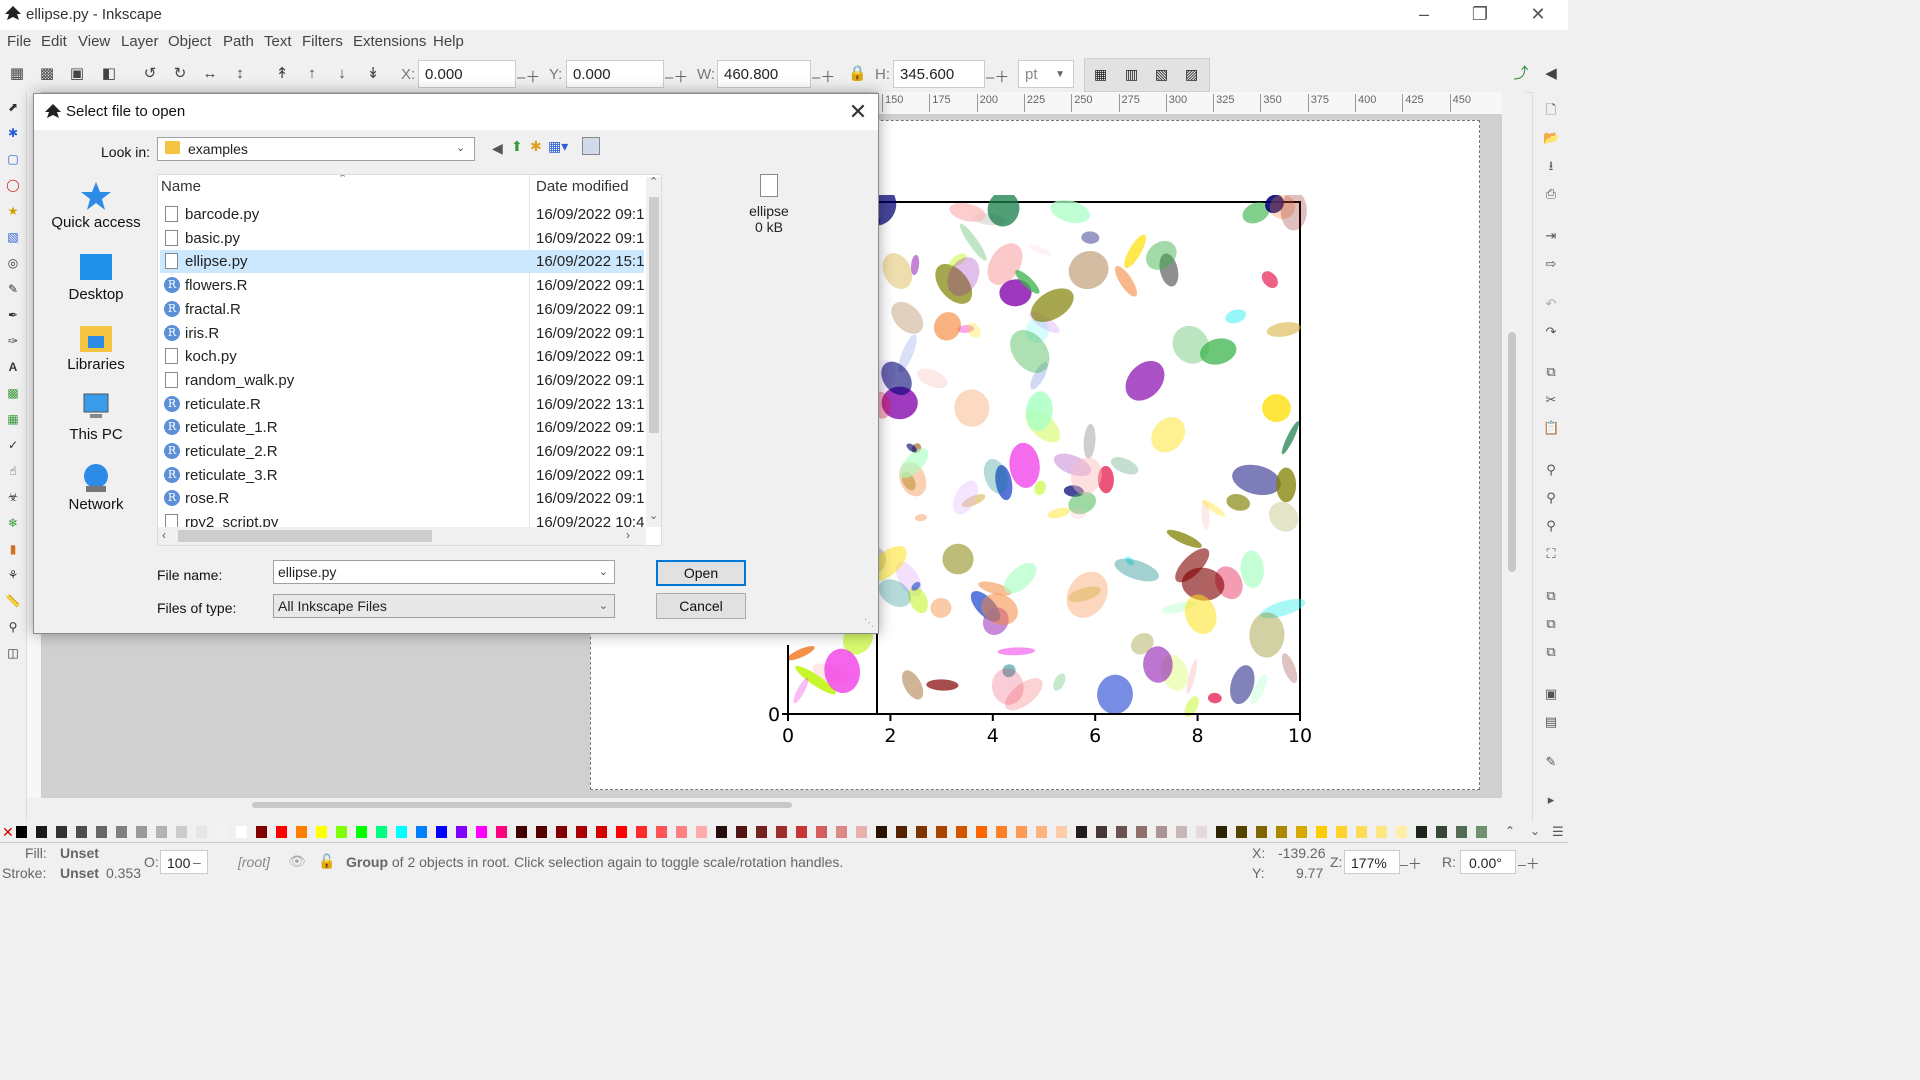 This screenshot has width=1920, height=1080. What do you see at coordinates (1551, 800) in the screenshot?
I see `expand-commands-icon: ▸` at bounding box center [1551, 800].